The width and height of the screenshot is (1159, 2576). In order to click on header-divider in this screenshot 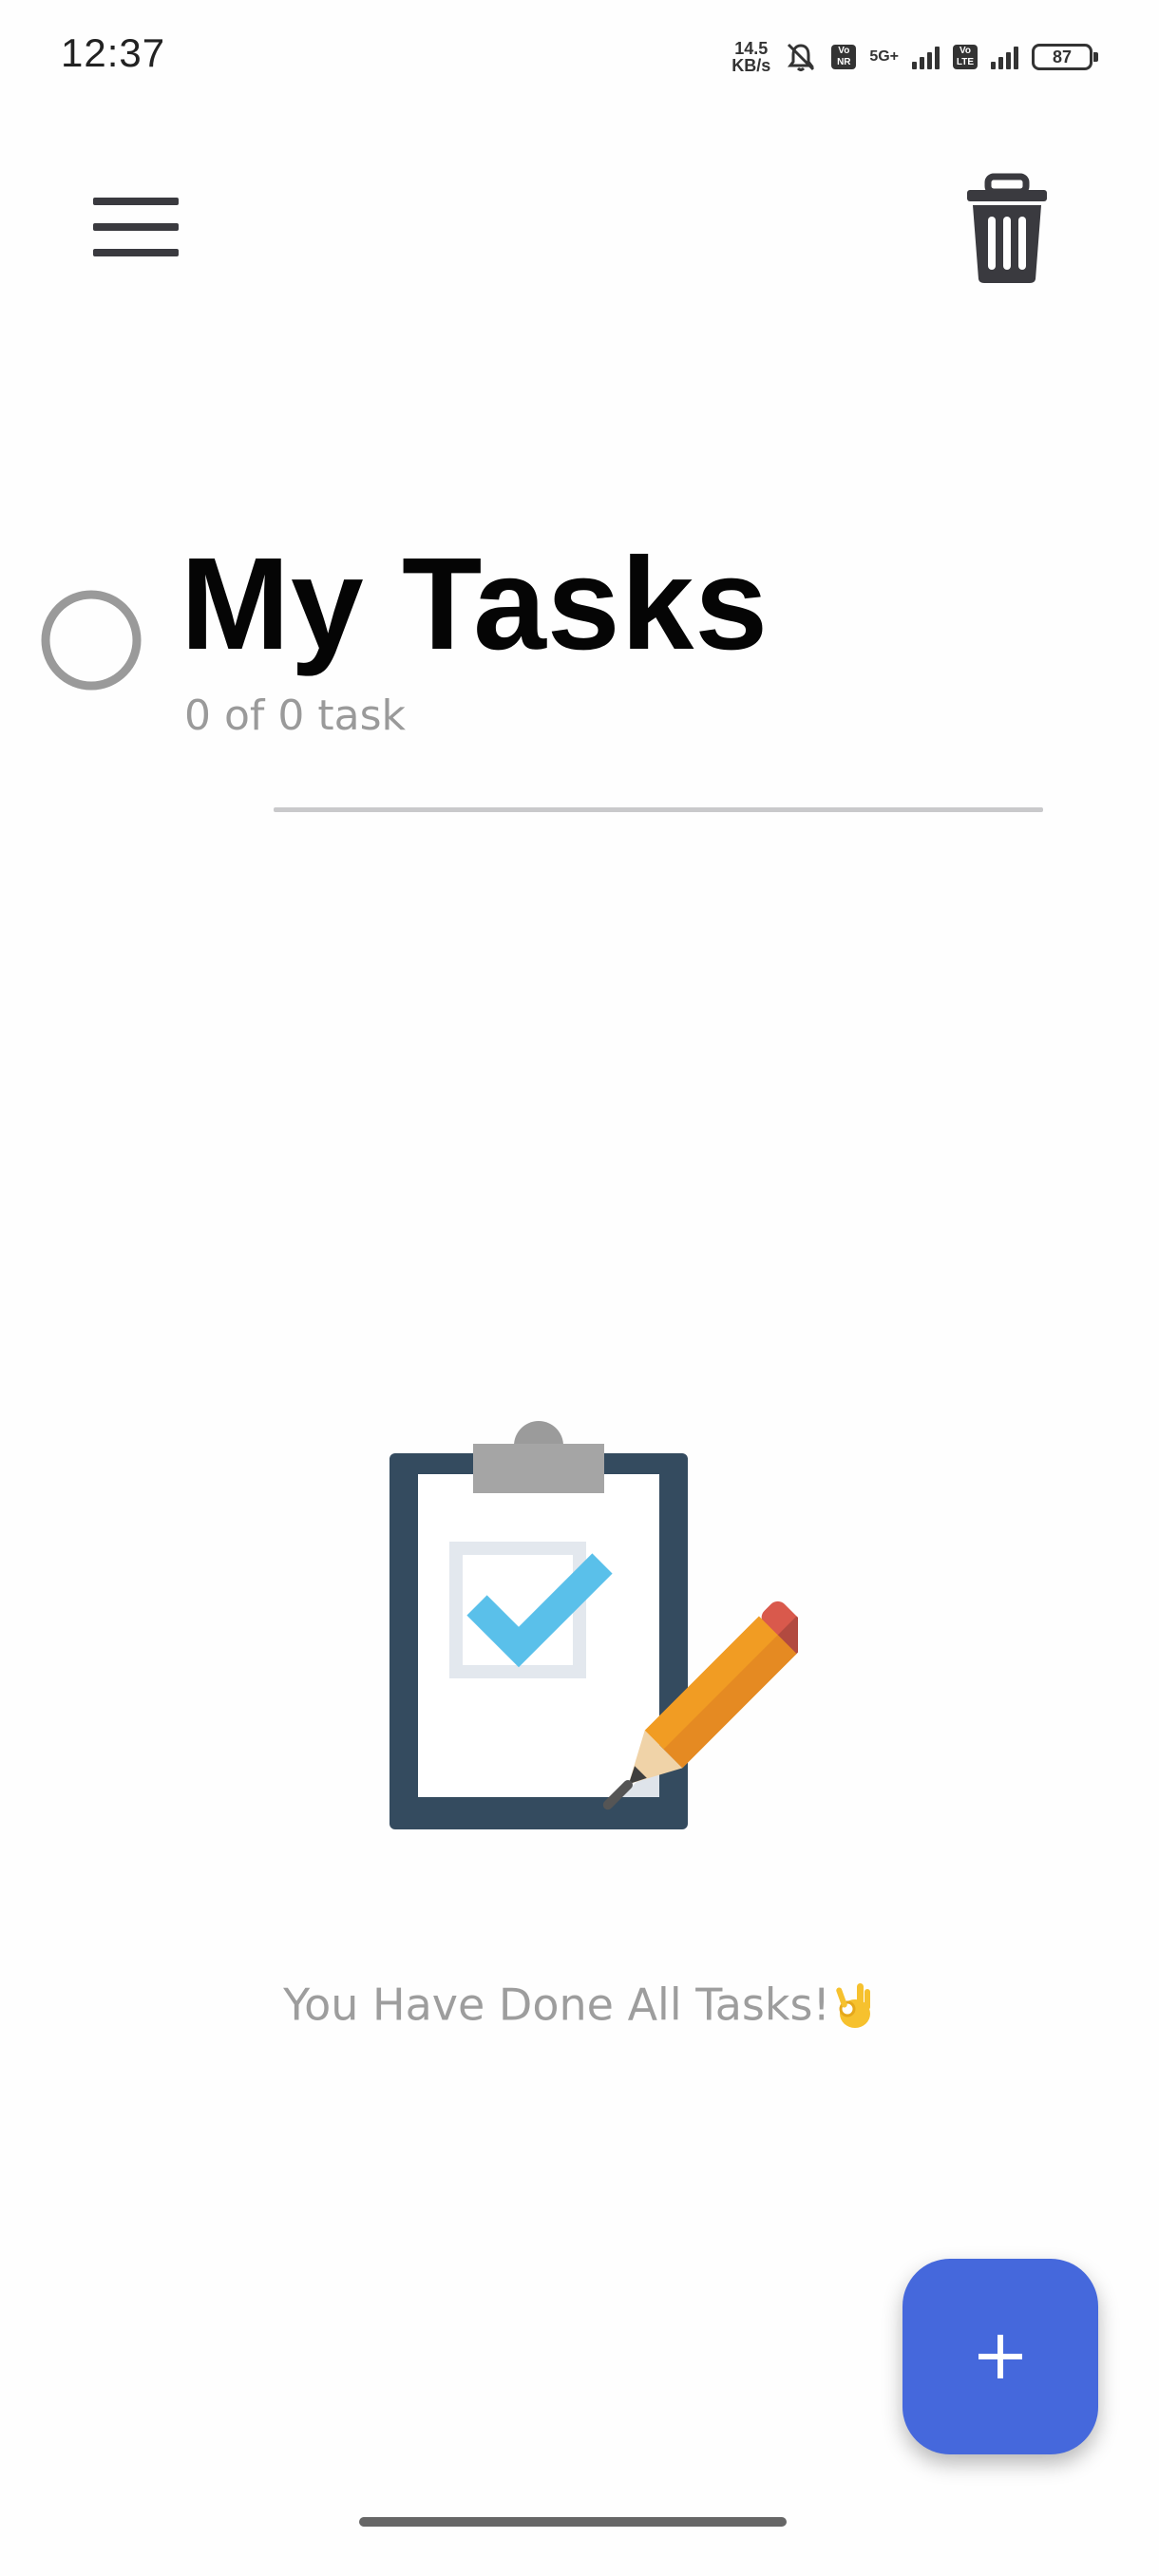, I will do `click(658, 809)`.